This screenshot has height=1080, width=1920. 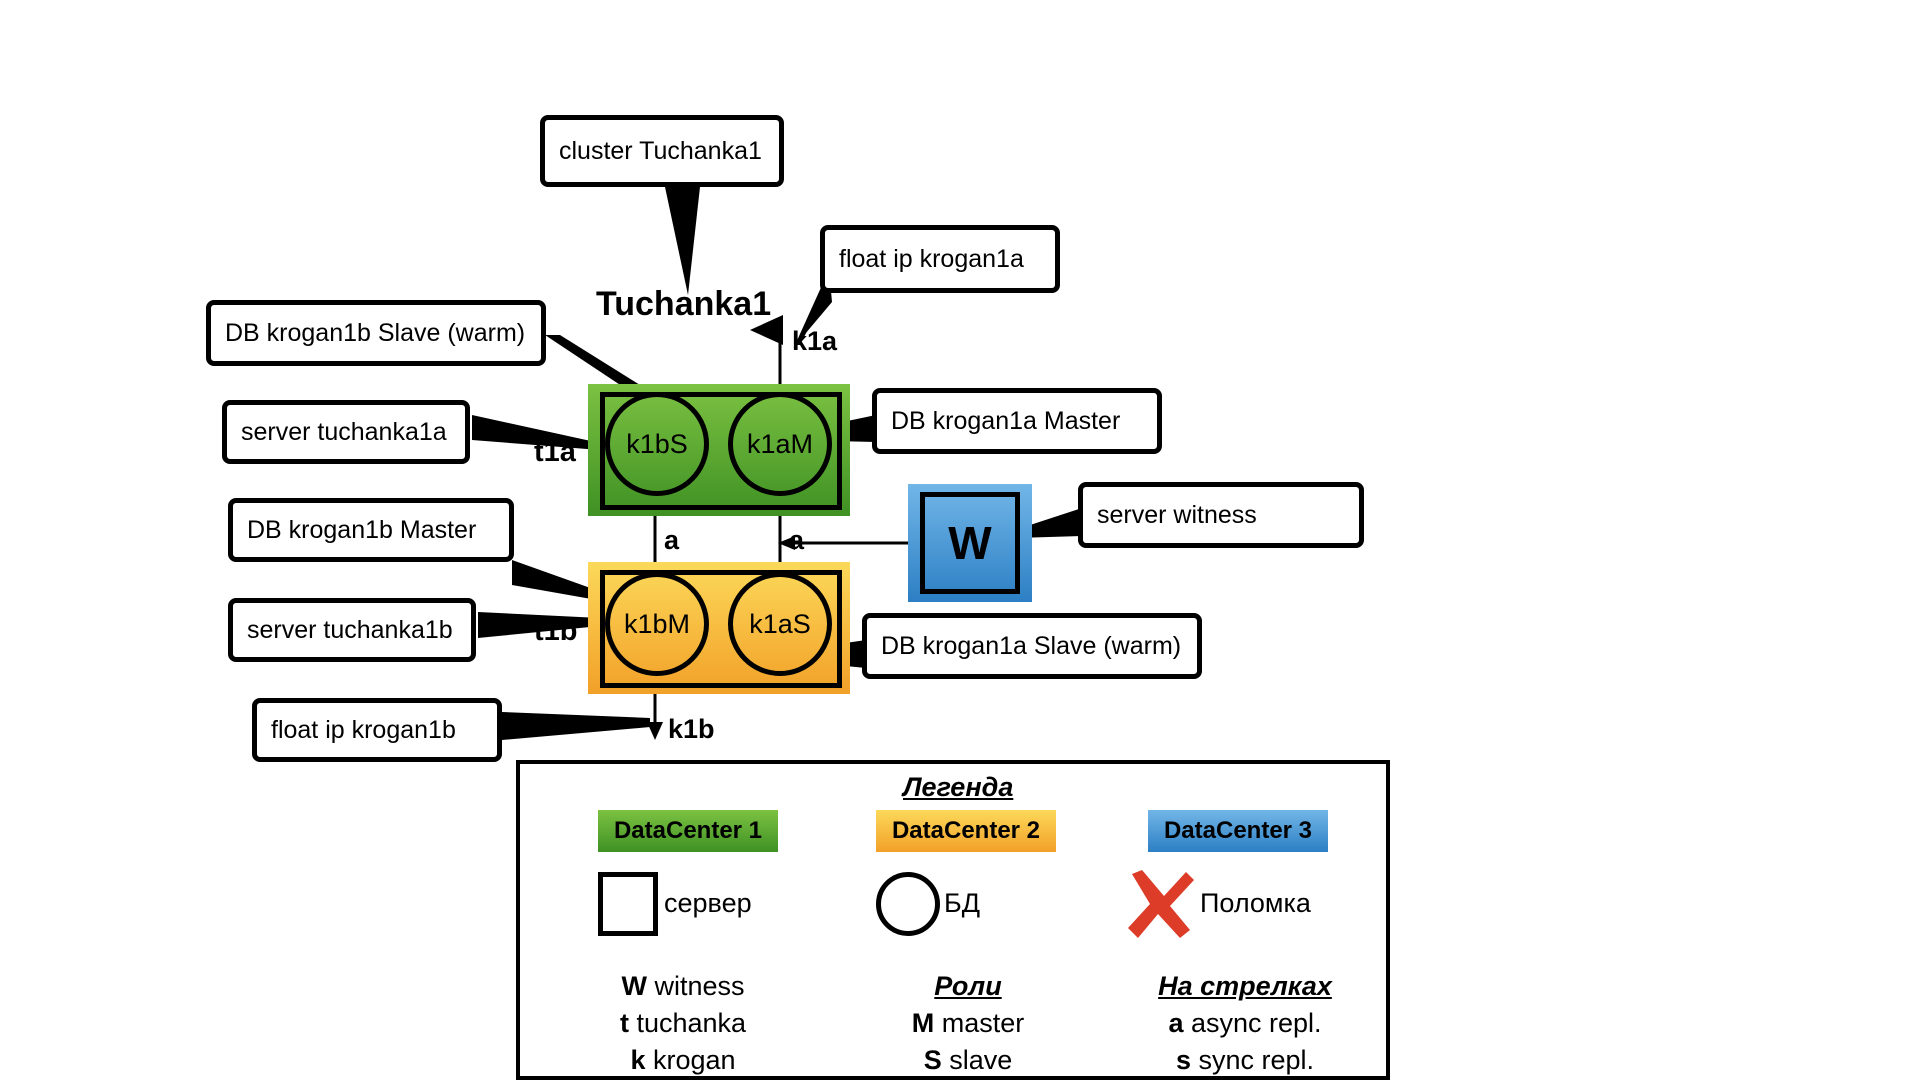 What do you see at coordinates (958, 787) in the screenshot?
I see `legend-title: Легенда` at bounding box center [958, 787].